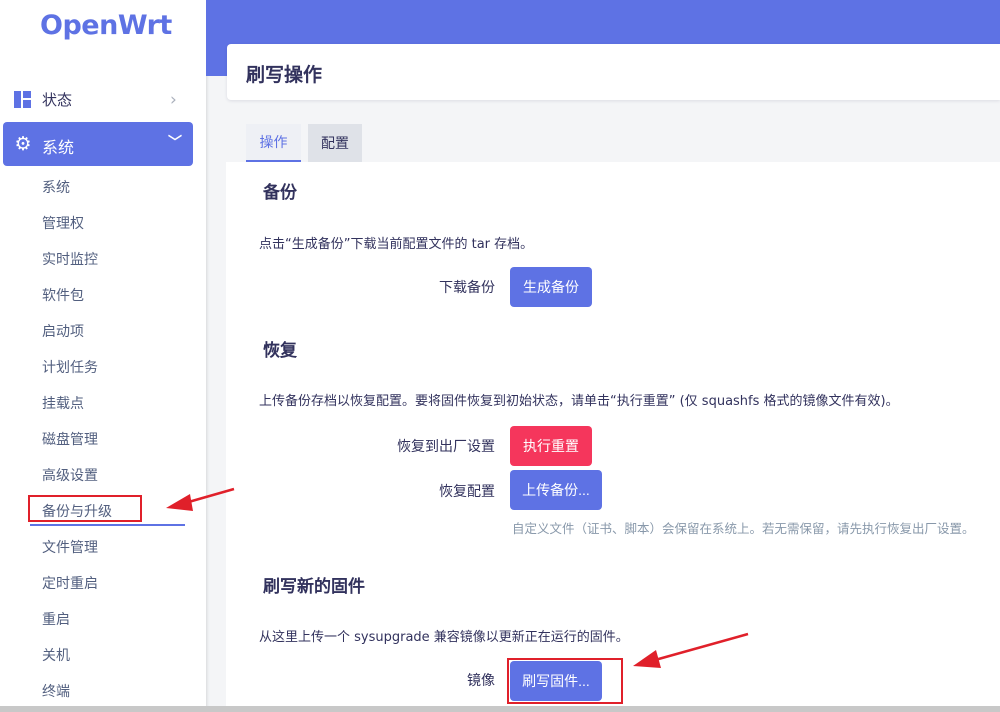  I want to click on annotation-arrows, so click(457, 577).